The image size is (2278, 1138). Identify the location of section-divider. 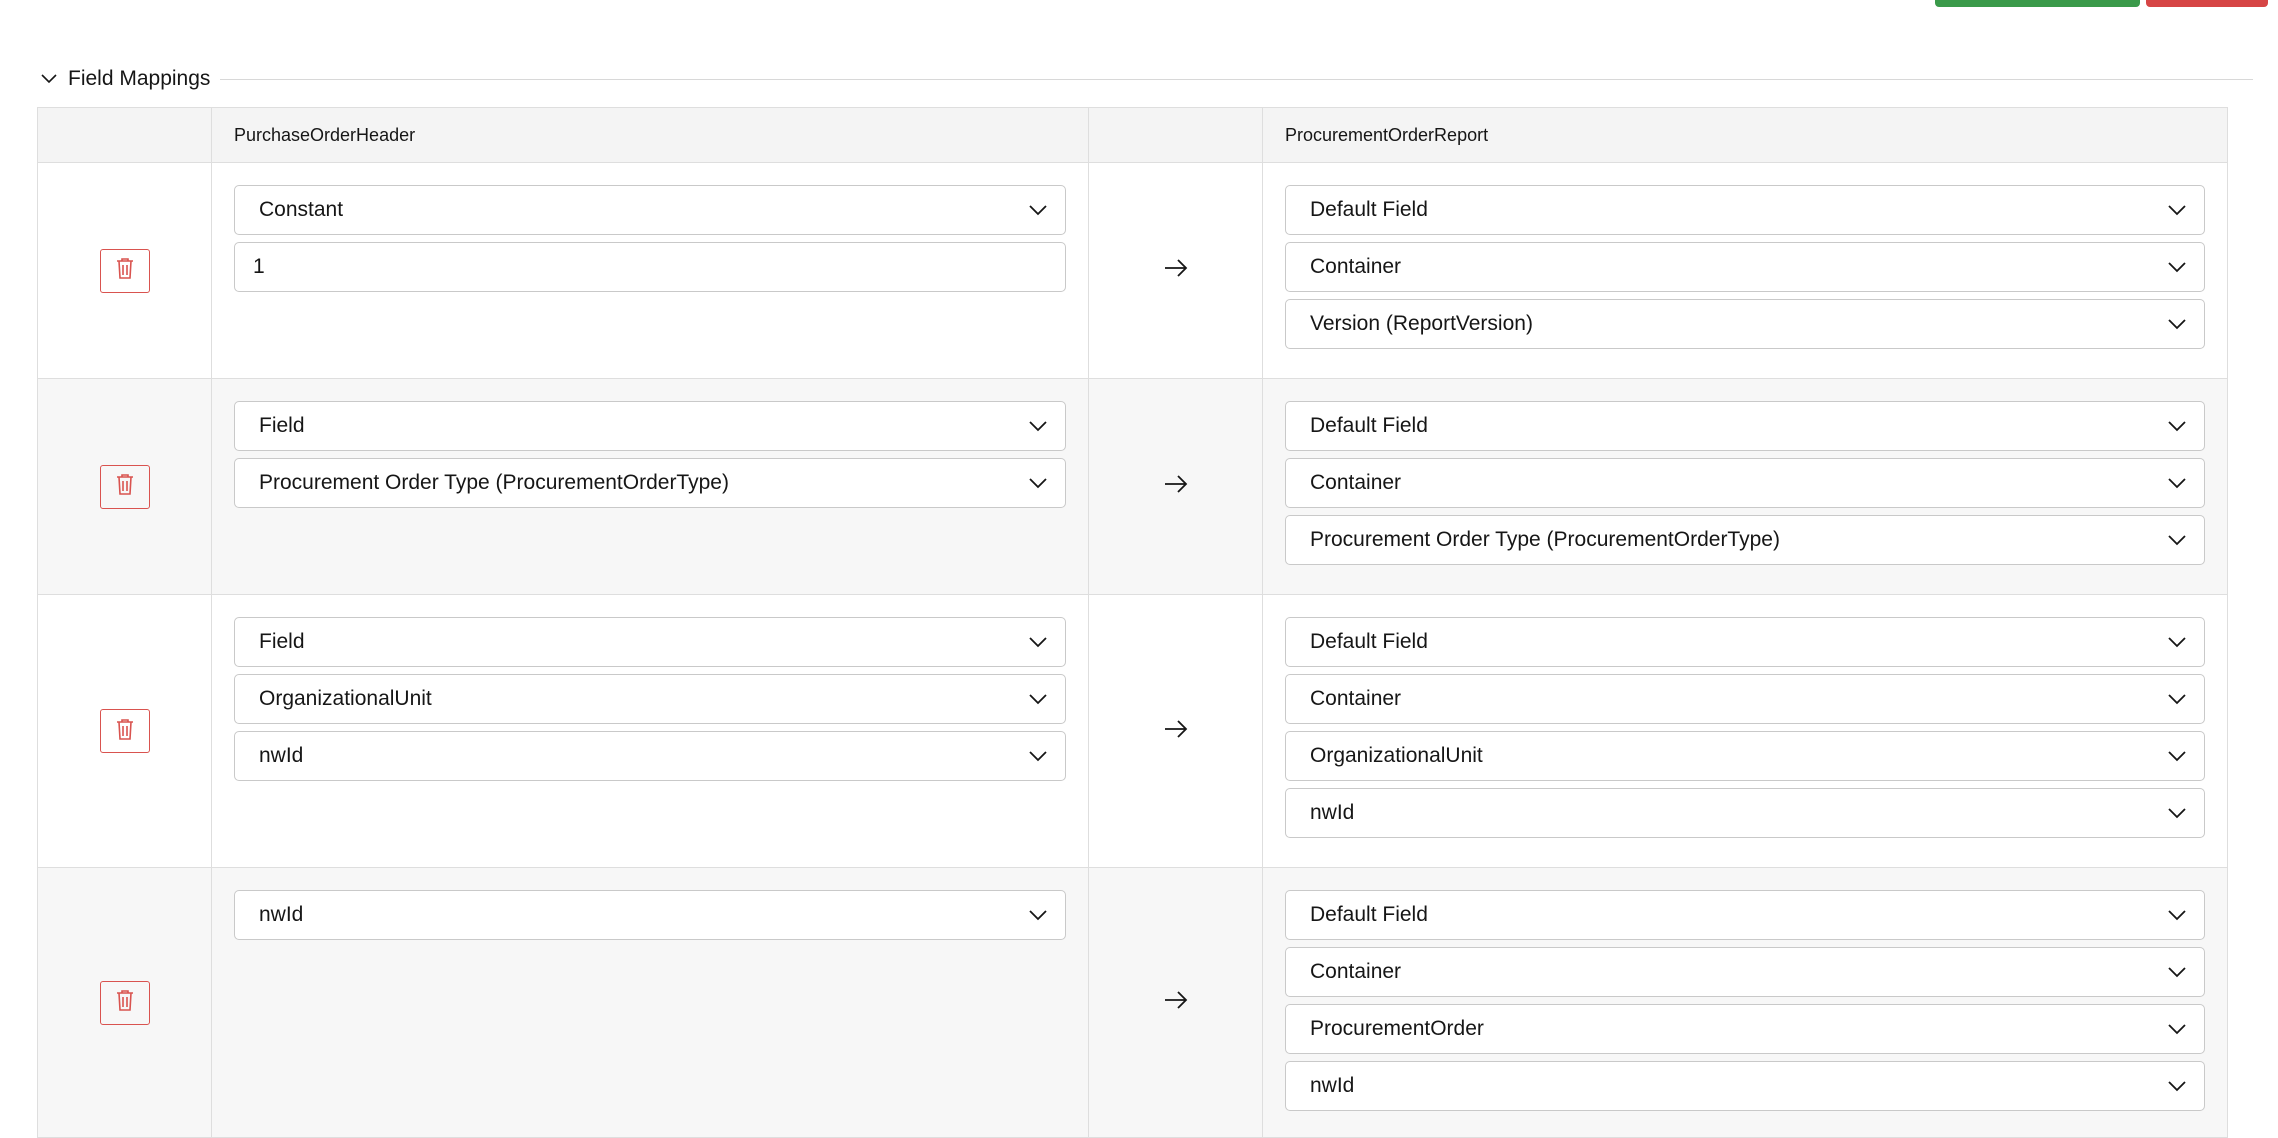
(1236, 79).